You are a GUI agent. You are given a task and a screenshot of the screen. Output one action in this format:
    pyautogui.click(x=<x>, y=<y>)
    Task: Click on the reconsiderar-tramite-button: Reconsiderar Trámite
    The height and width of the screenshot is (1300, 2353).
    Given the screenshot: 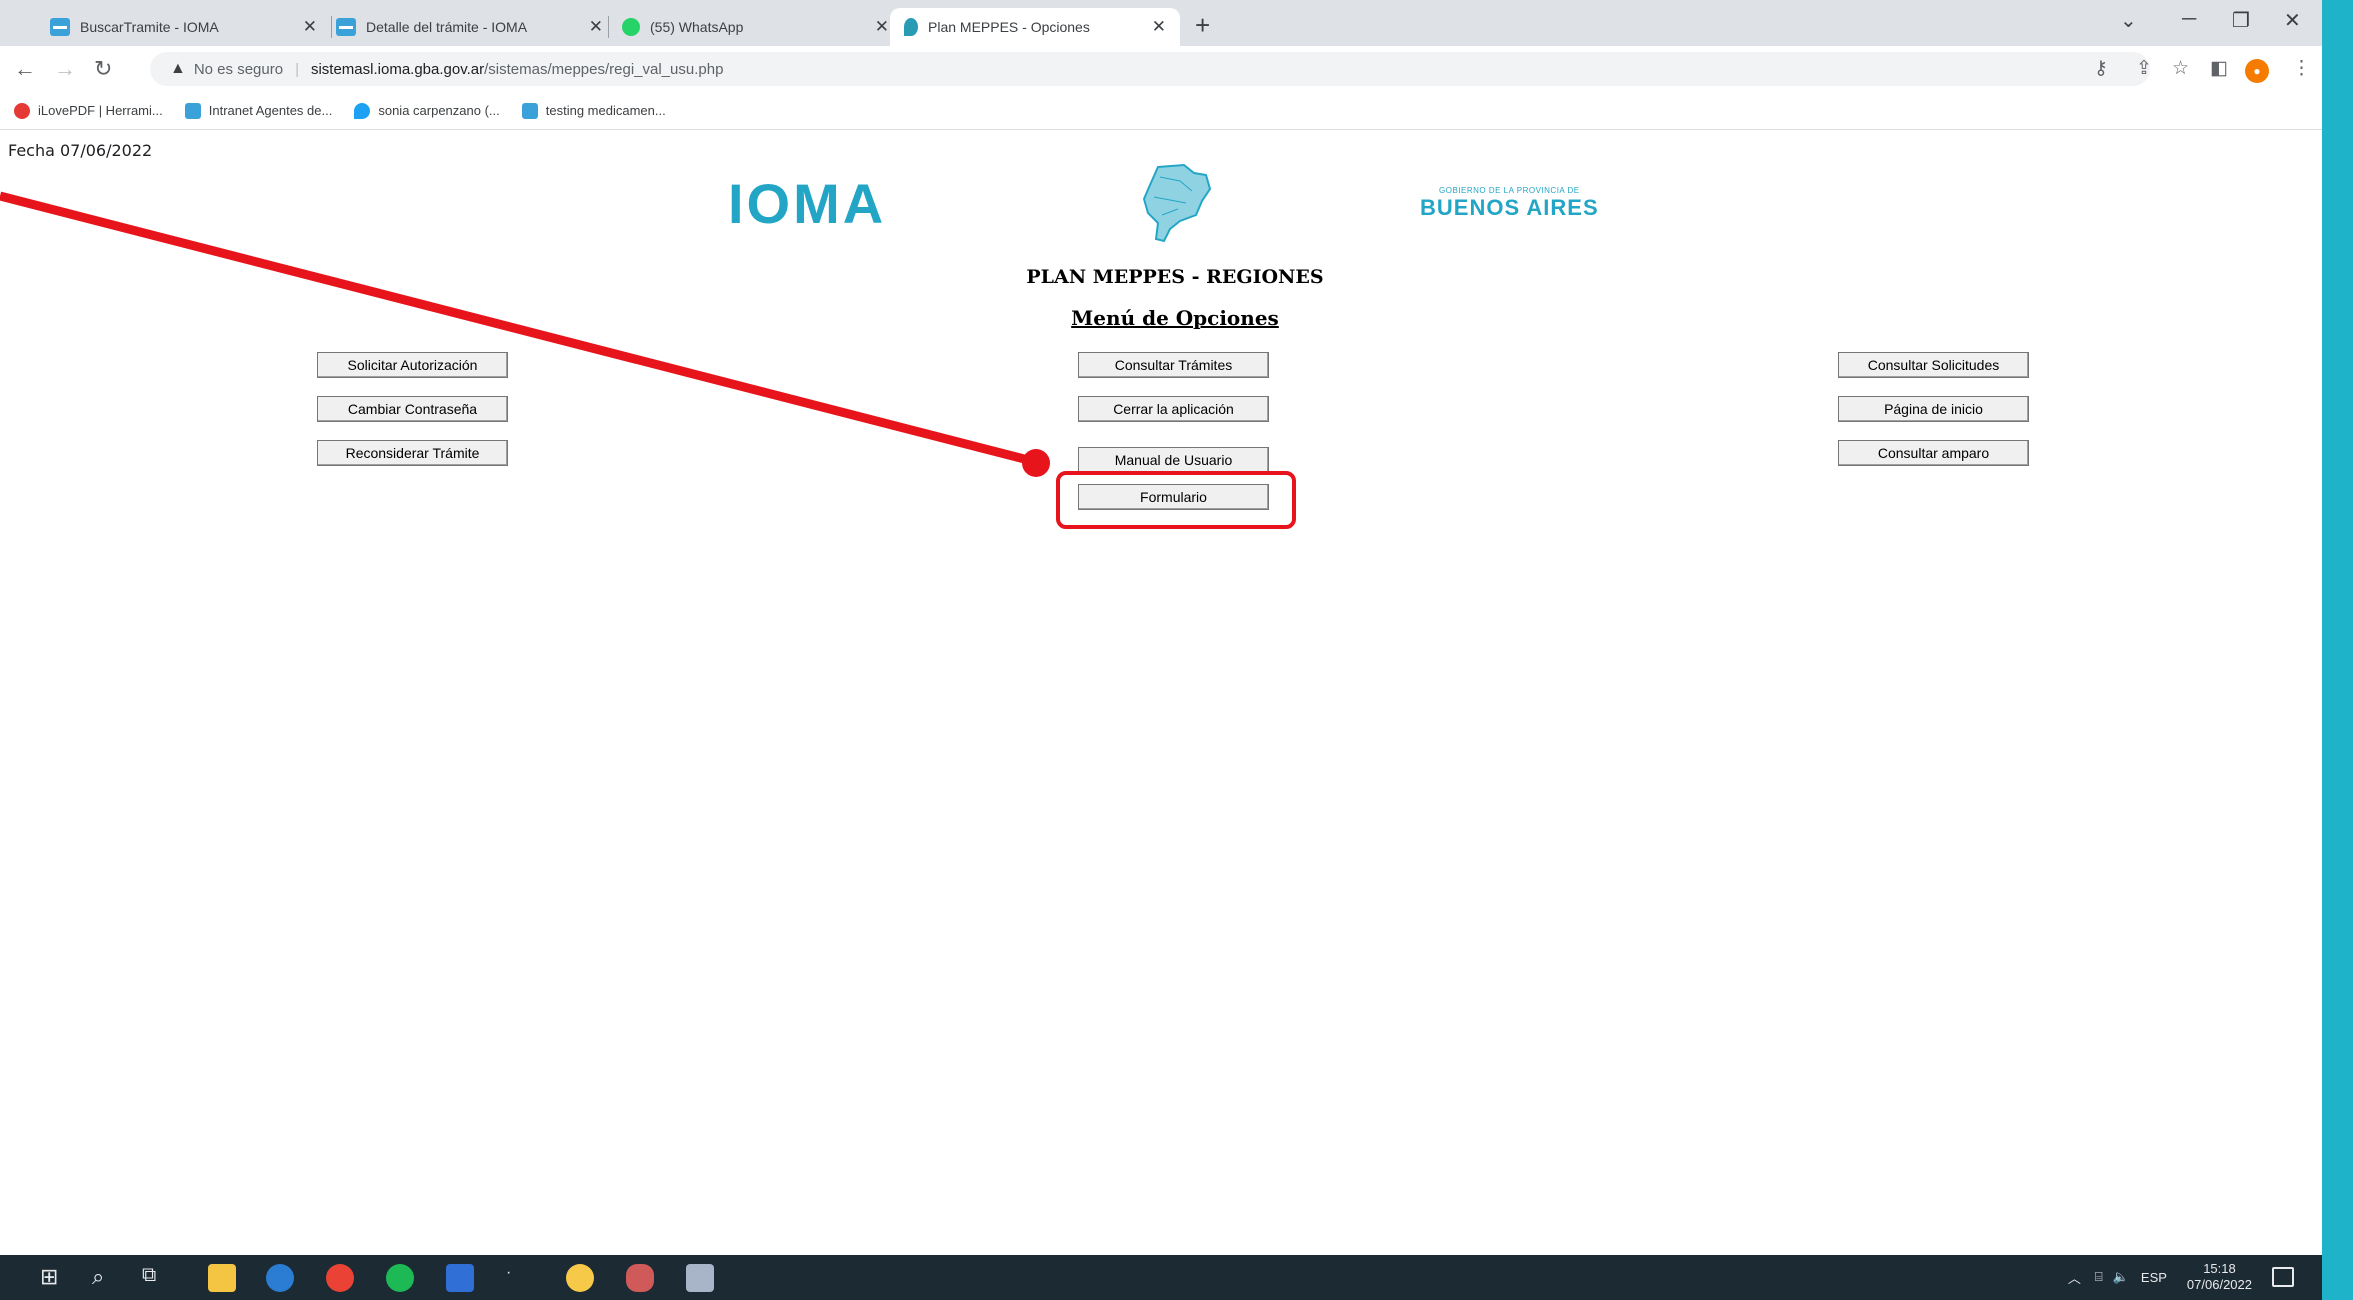 What is the action you would take?
    pyautogui.click(x=412, y=453)
    